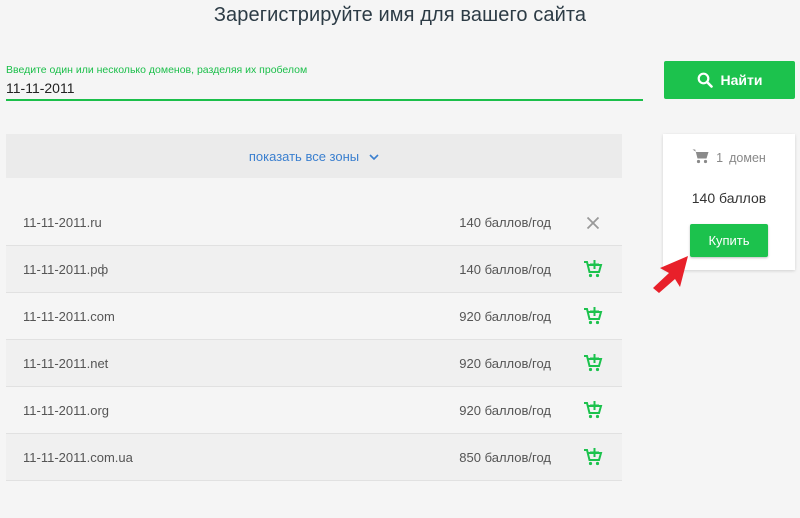 The width and height of the screenshot is (800, 518). I want to click on domain-name: 11-11-2011.com, so click(69, 316).